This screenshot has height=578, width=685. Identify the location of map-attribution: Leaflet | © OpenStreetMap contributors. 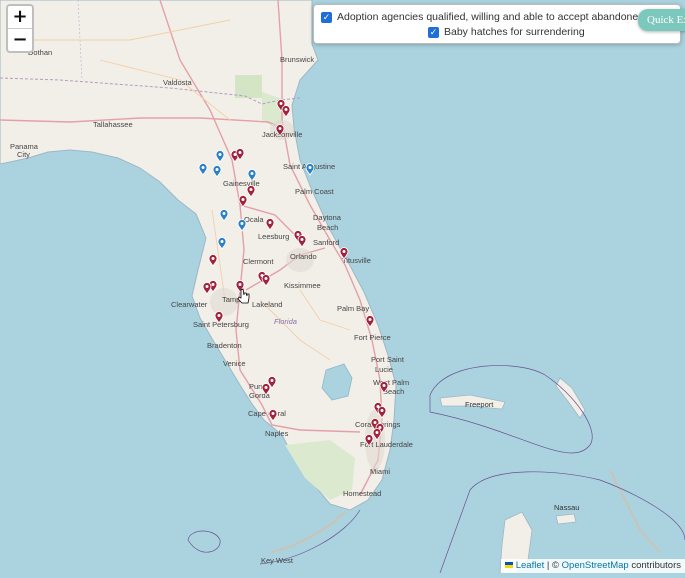
(593, 566).